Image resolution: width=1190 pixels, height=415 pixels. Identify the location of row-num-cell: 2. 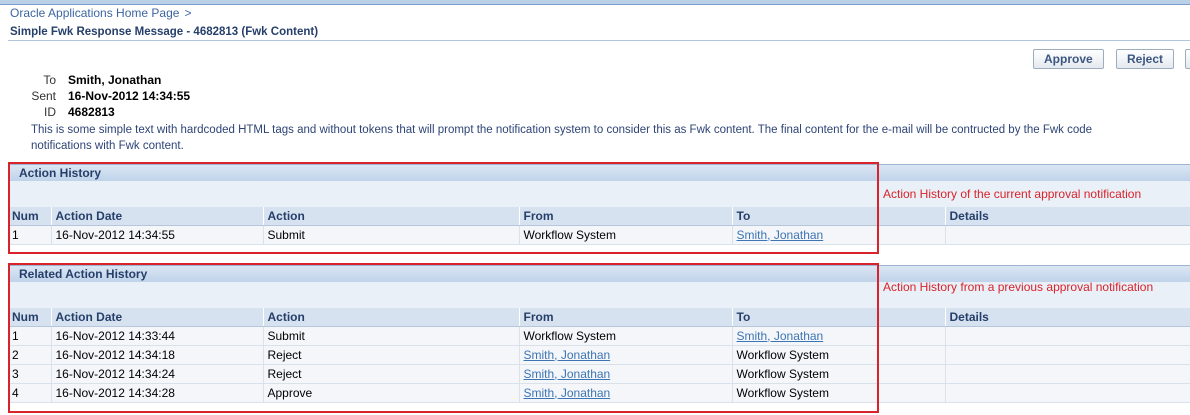
(30, 355).